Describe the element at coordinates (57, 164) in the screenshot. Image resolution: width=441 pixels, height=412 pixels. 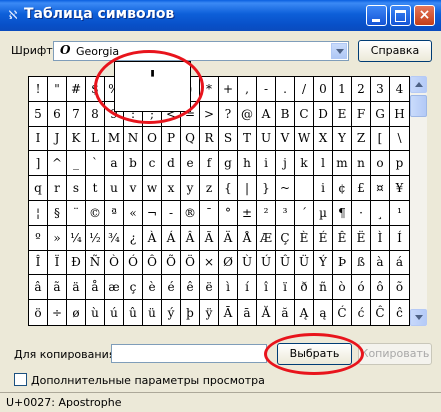
I see `char-cell: ^` at that location.